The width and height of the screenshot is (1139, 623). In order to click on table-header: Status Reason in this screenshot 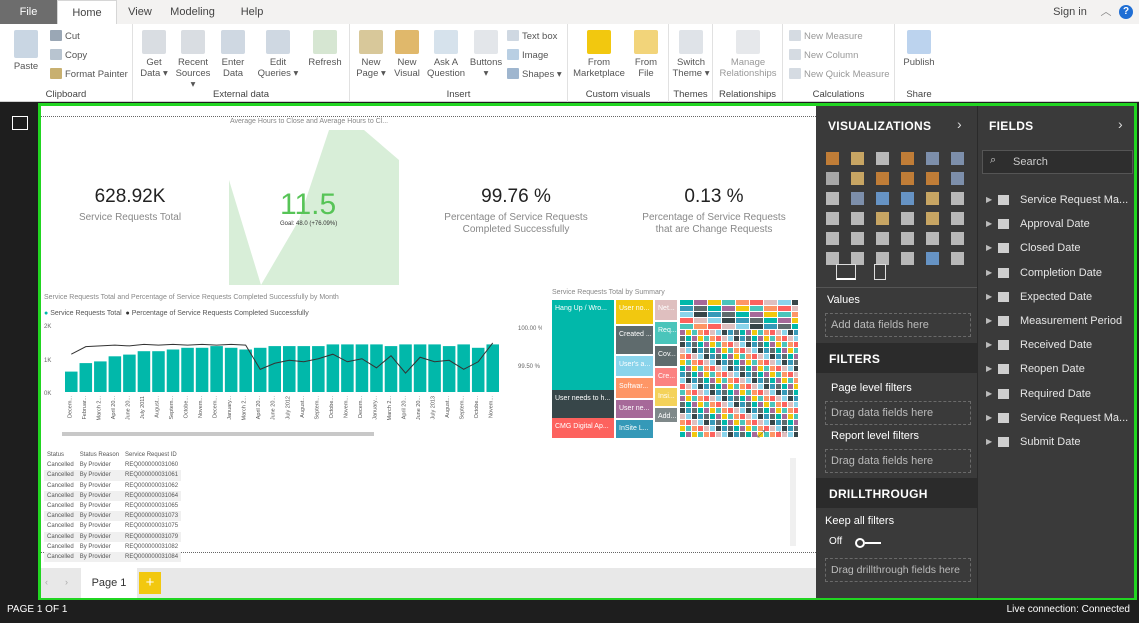, I will do `click(99, 455)`.